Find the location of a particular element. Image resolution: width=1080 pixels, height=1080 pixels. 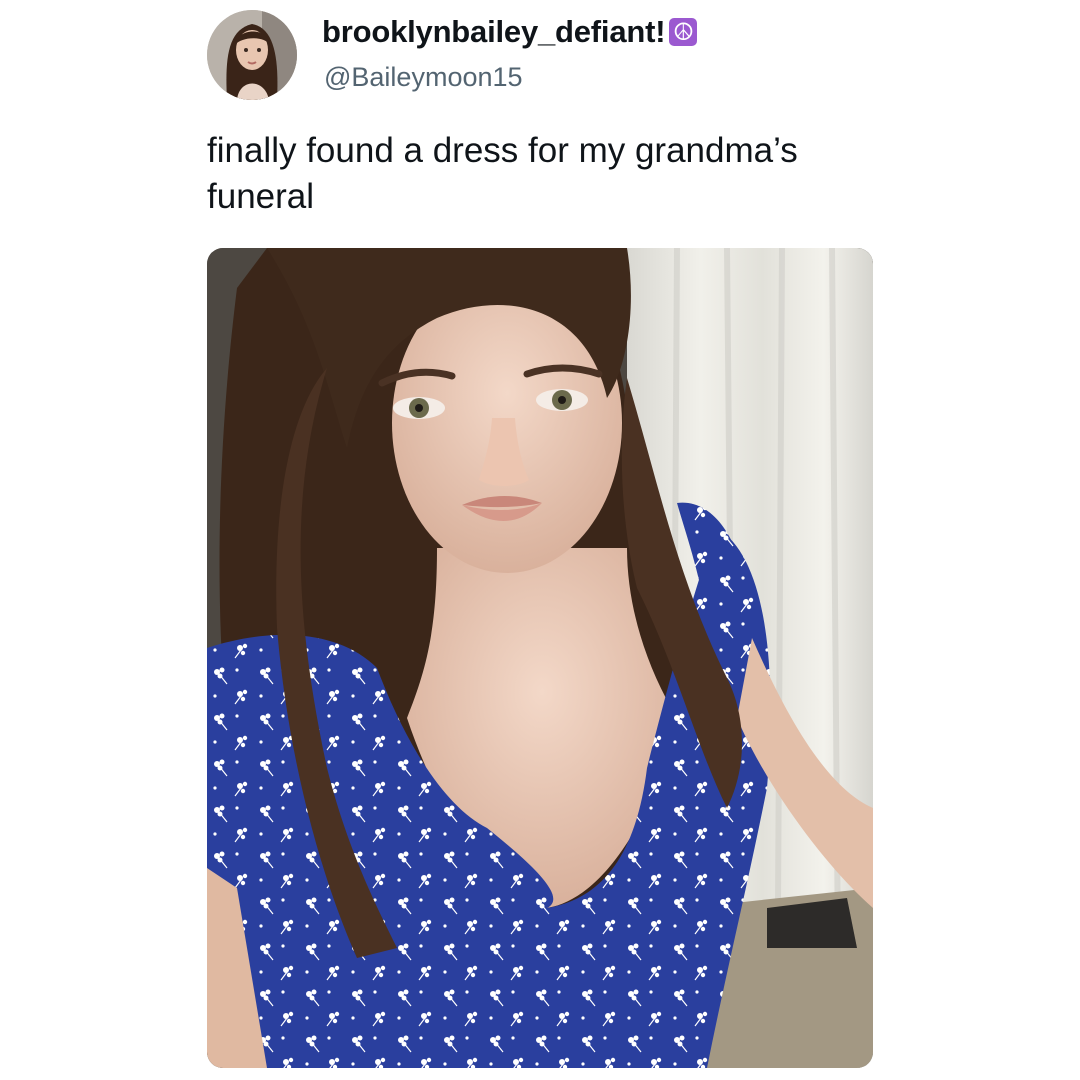

profile-avatar is located at coordinates (252, 55).